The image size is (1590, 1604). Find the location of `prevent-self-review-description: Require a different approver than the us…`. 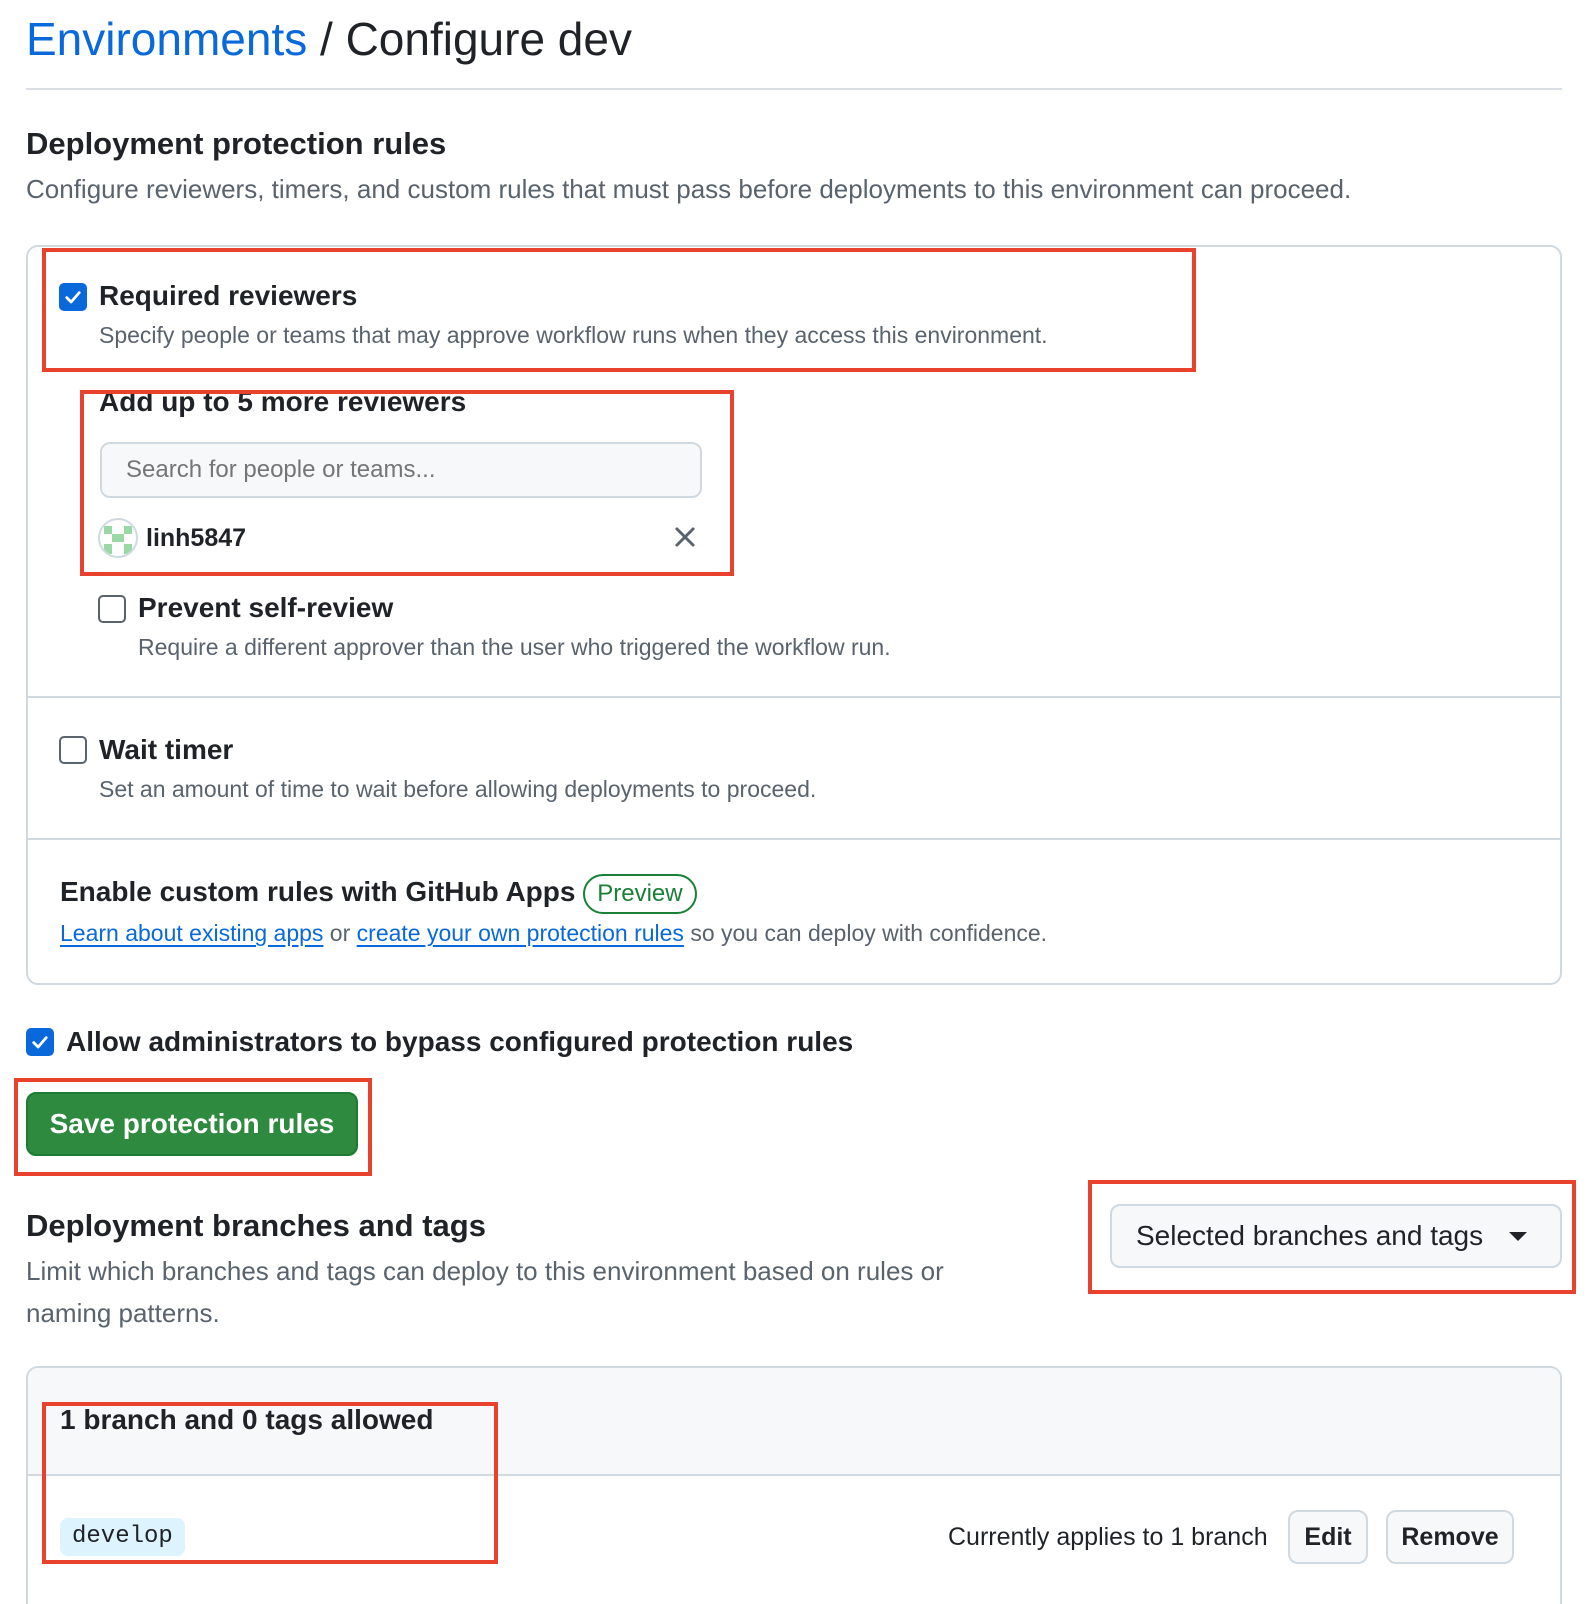

prevent-self-review-description: Require a different approver than the us… is located at coordinates (514, 647).